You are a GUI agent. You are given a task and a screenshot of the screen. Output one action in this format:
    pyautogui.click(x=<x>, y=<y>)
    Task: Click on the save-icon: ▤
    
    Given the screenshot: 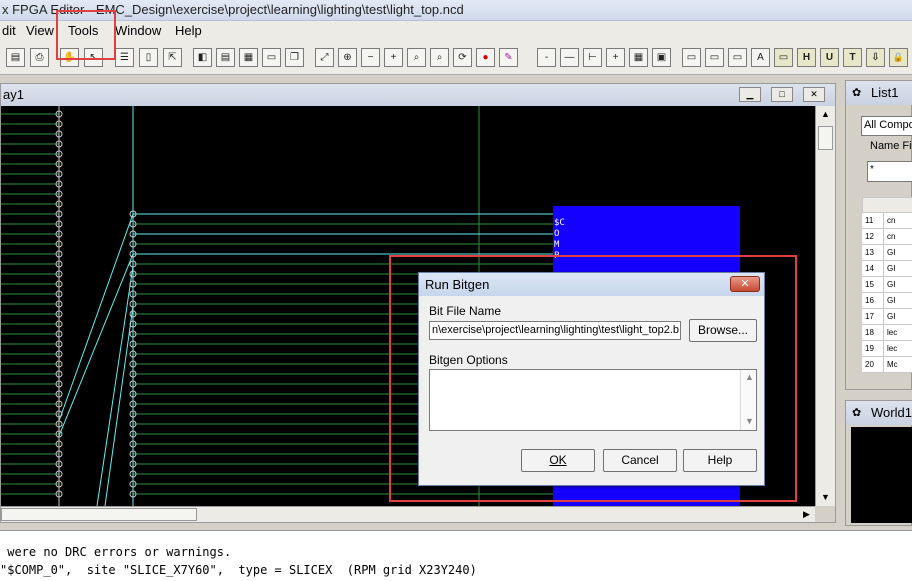 What is the action you would take?
    pyautogui.click(x=15, y=57)
    